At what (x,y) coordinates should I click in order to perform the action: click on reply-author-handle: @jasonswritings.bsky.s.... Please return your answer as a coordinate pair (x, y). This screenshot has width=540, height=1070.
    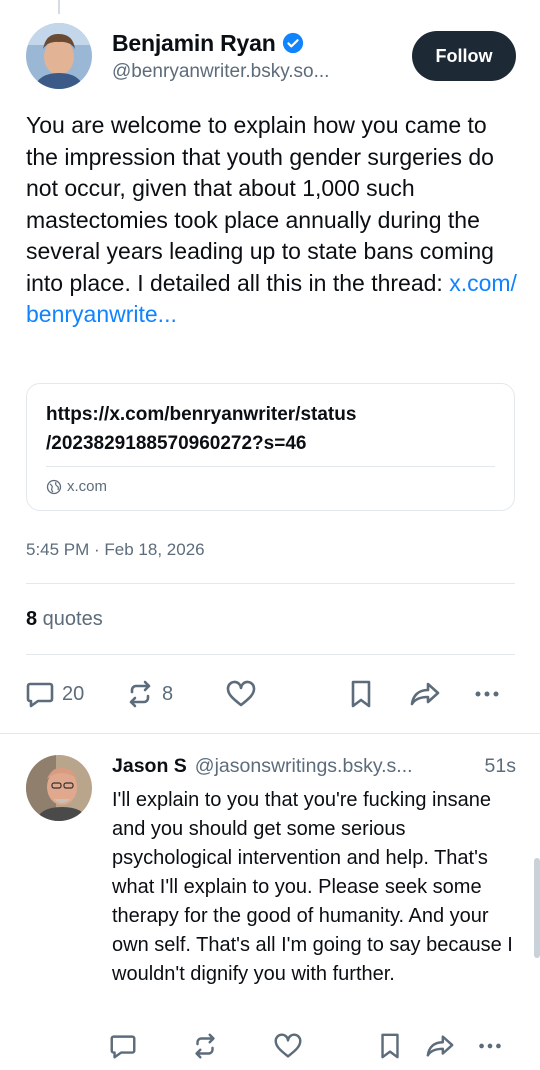
    Looking at the image, I should click on (304, 766).